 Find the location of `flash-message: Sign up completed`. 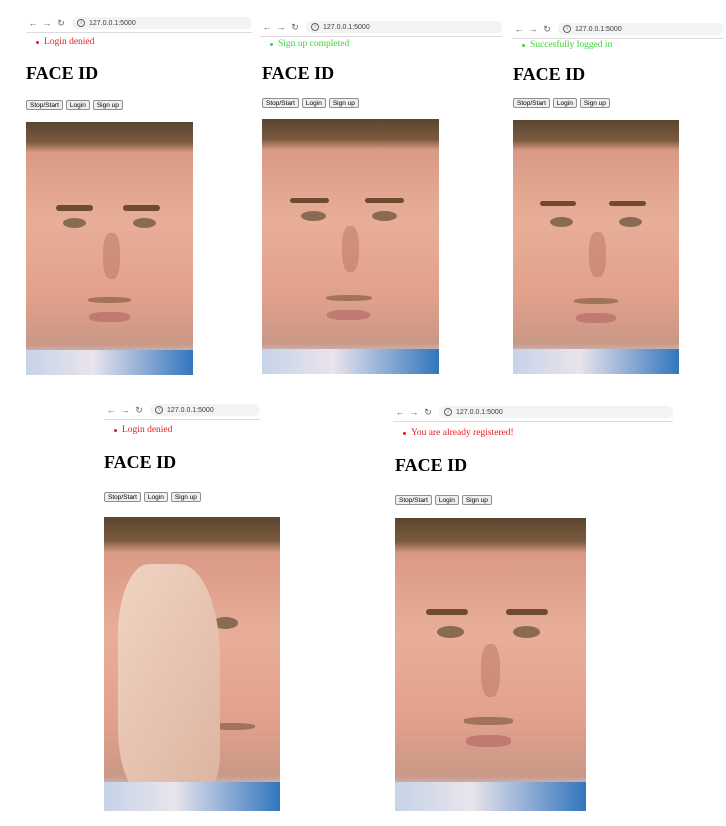

flash-message: Sign up completed is located at coordinates (309, 44).